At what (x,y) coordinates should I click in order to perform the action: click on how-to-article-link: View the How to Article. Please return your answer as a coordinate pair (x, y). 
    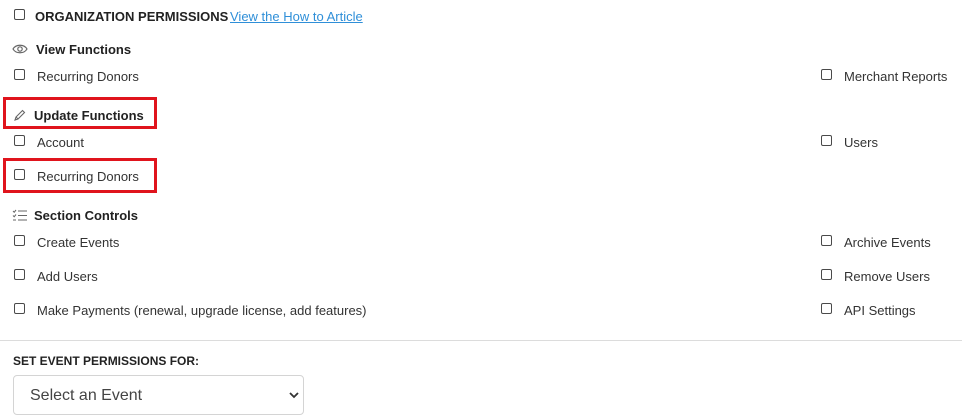
    Looking at the image, I should click on (296, 17).